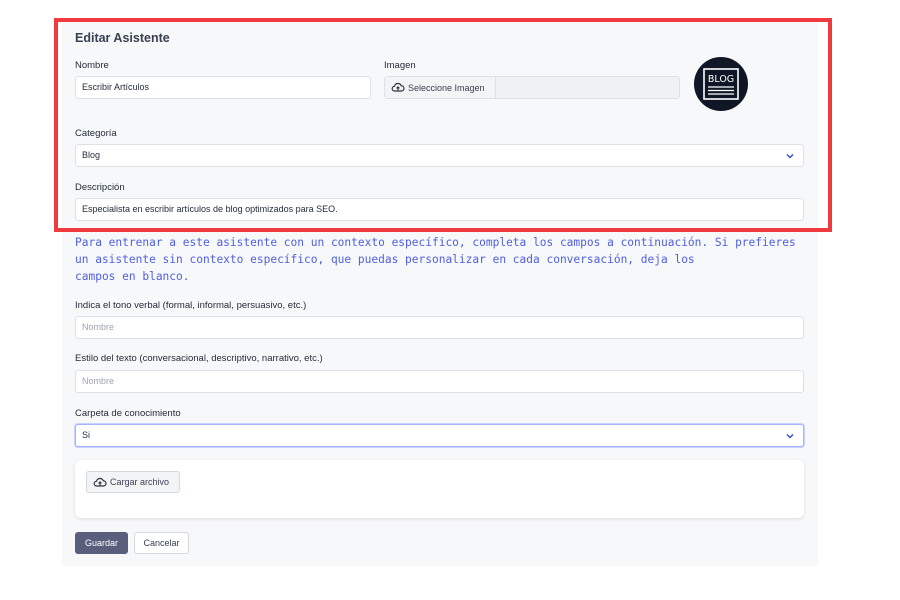 The height and width of the screenshot is (600, 900). Describe the element at coordinates (96, 133) in the screenshot. I see `categoria-label: Categoría` at that location.